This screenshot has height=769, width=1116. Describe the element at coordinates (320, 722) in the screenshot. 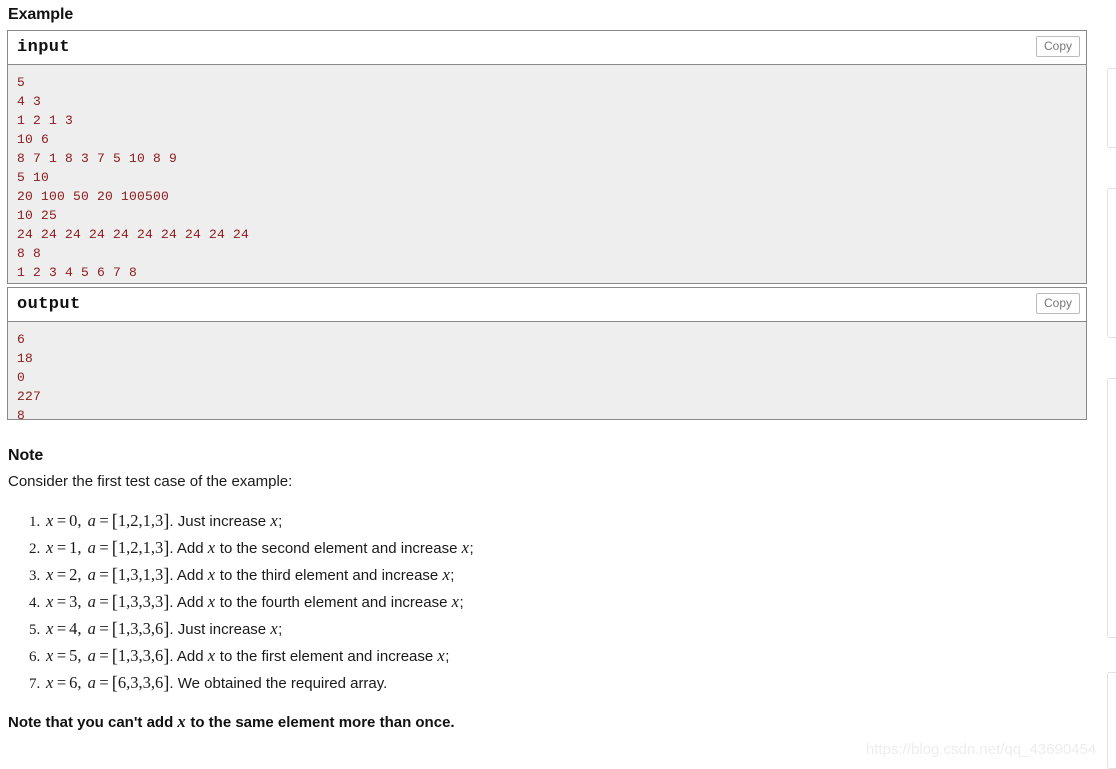

I see `note-warning-suffix: to the same element more than once.` at that location.